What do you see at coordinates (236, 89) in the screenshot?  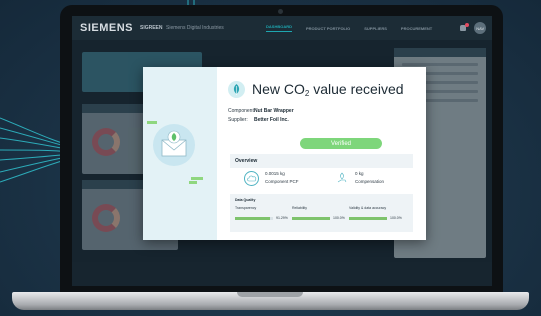 I see `leaf-icon` at bounding box center [236, 89].